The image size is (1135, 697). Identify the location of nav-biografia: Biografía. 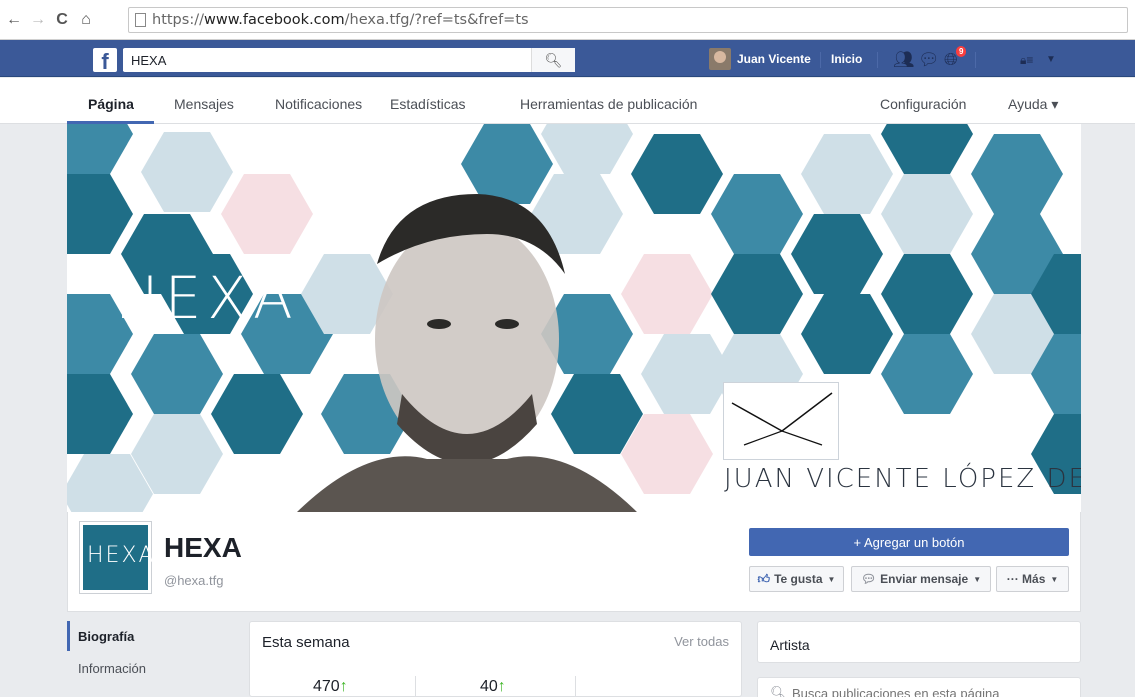
(106, 636).